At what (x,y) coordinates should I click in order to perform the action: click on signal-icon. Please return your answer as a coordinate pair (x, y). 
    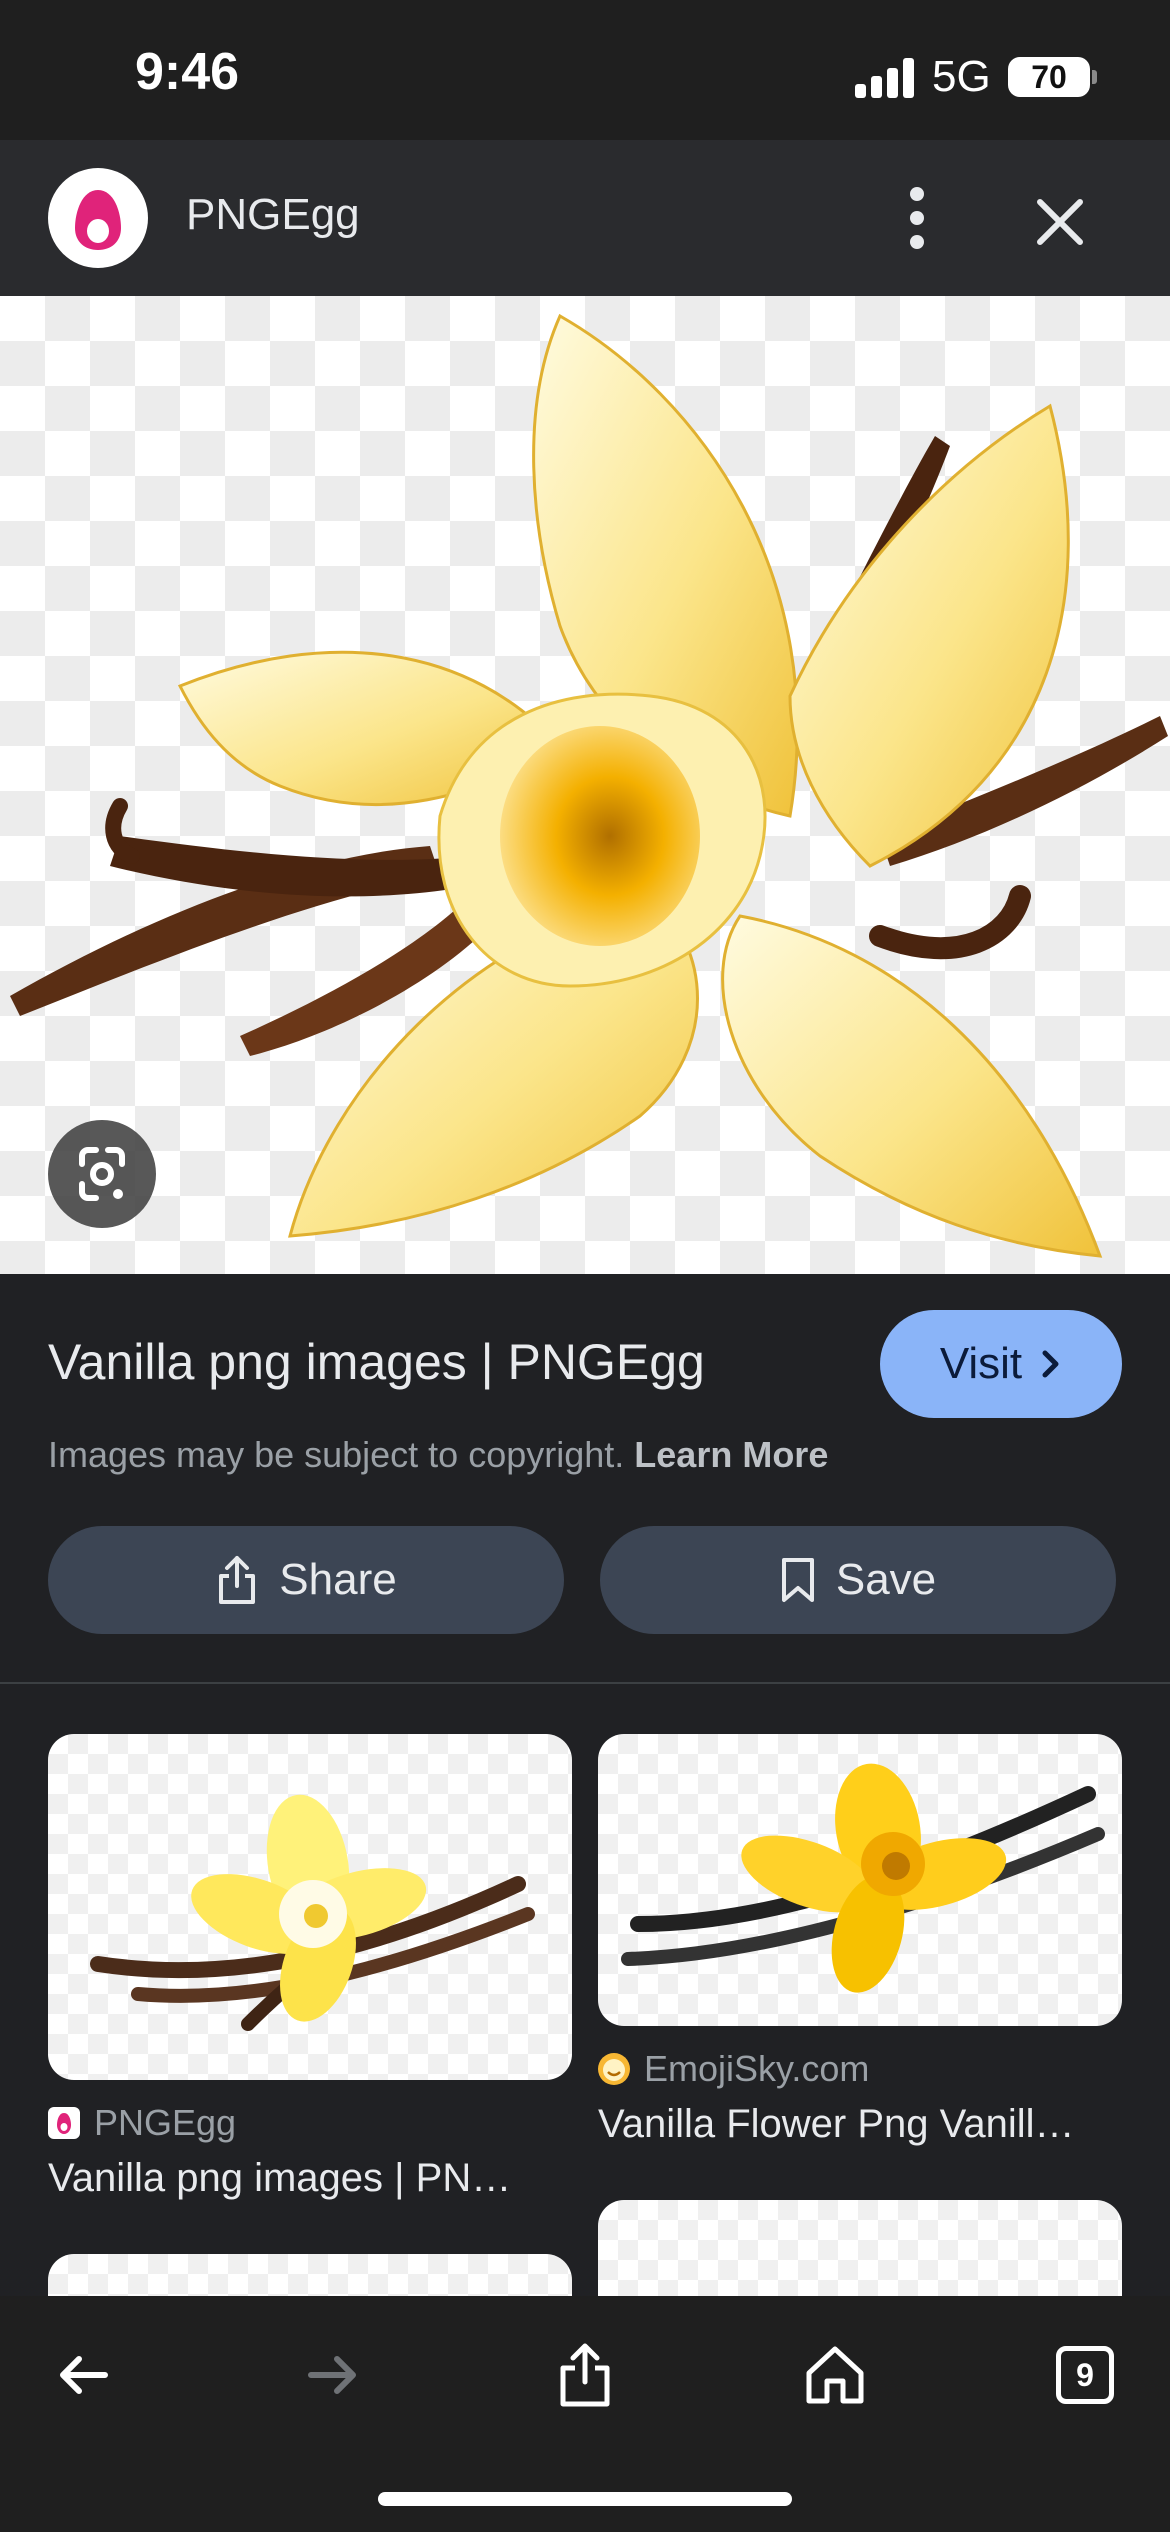
    Looking at the image, I should click on (885, 78).